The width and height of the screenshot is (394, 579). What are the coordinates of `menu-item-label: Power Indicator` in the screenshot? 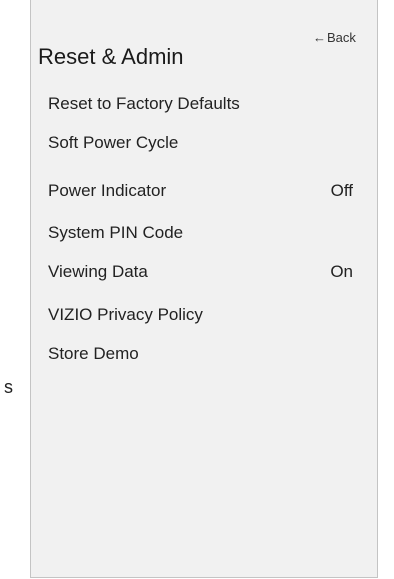 It's located at (107, 190).